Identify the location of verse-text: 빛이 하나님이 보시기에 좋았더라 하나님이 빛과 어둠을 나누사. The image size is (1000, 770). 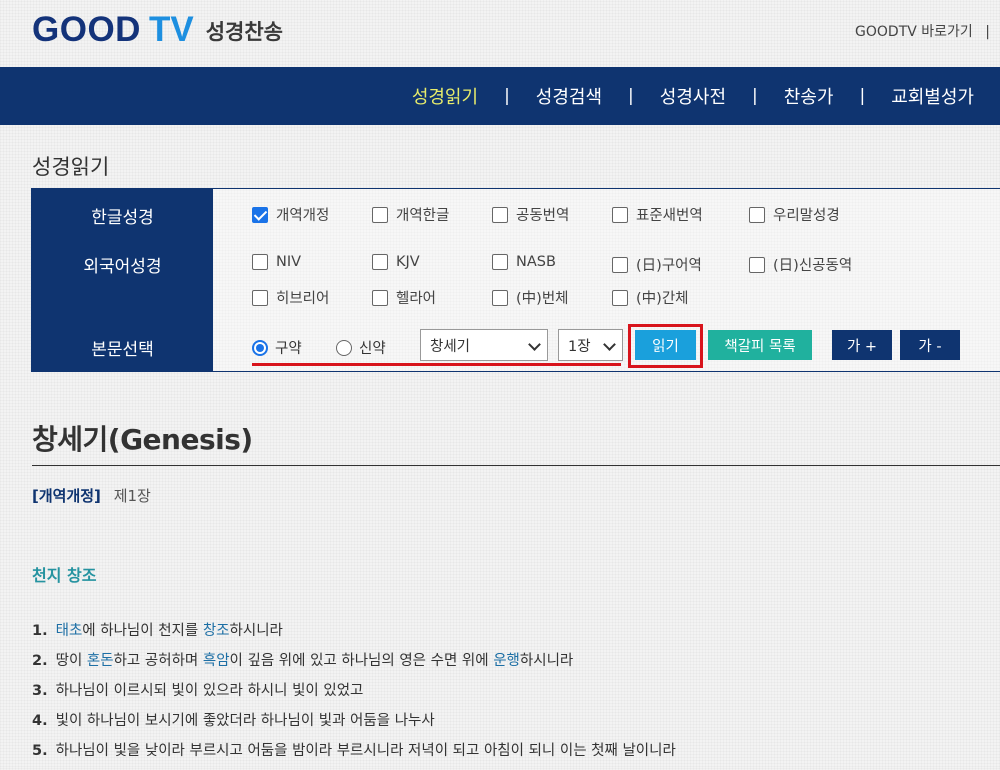
(245, 721).